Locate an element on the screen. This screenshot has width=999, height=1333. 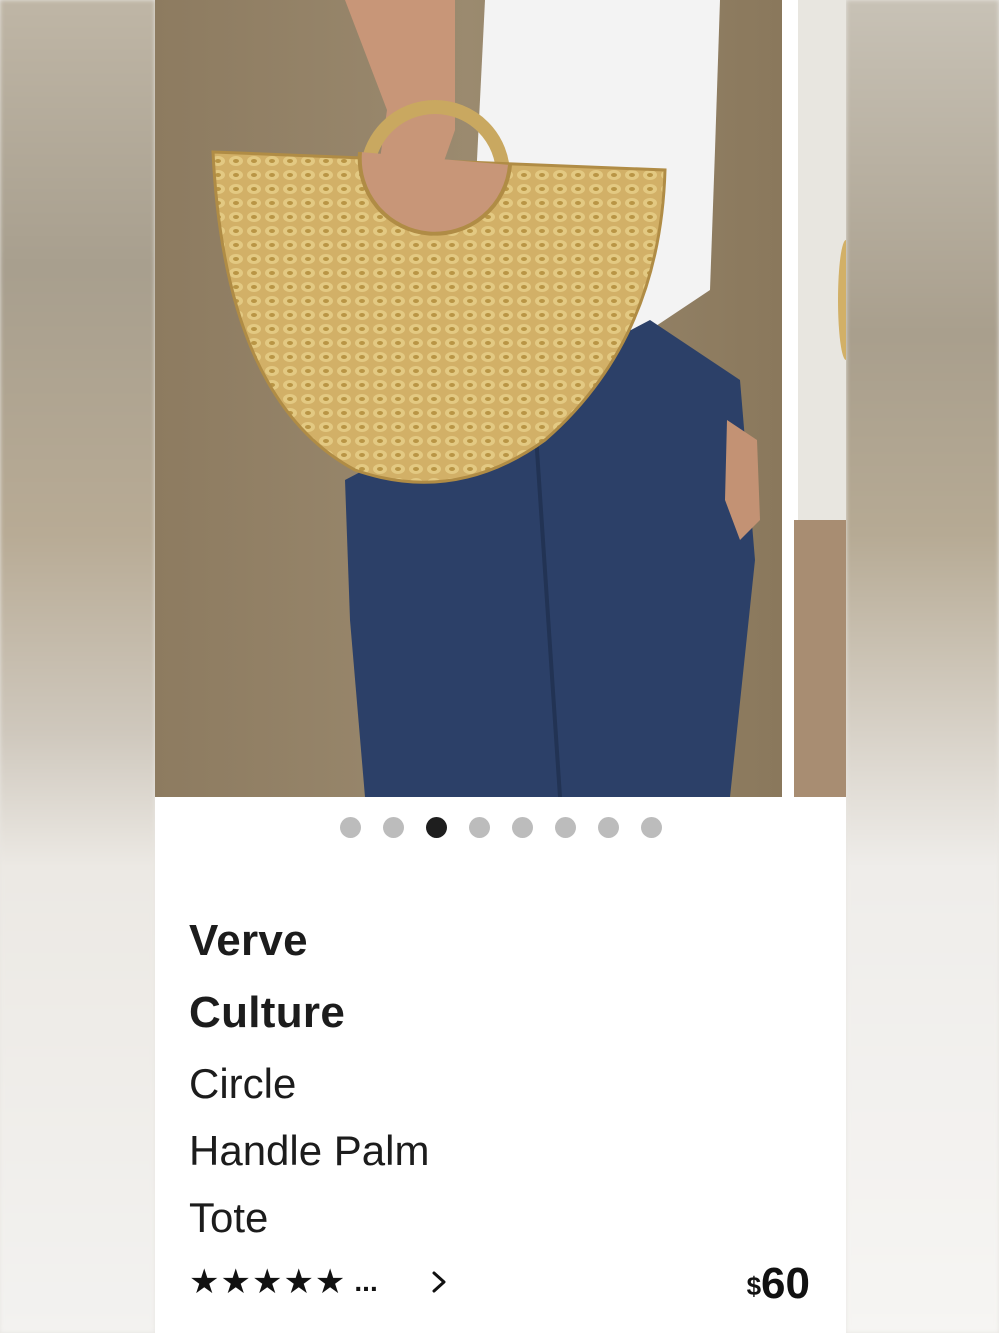
next-photo-illustration is located at coordinates (820, 398).